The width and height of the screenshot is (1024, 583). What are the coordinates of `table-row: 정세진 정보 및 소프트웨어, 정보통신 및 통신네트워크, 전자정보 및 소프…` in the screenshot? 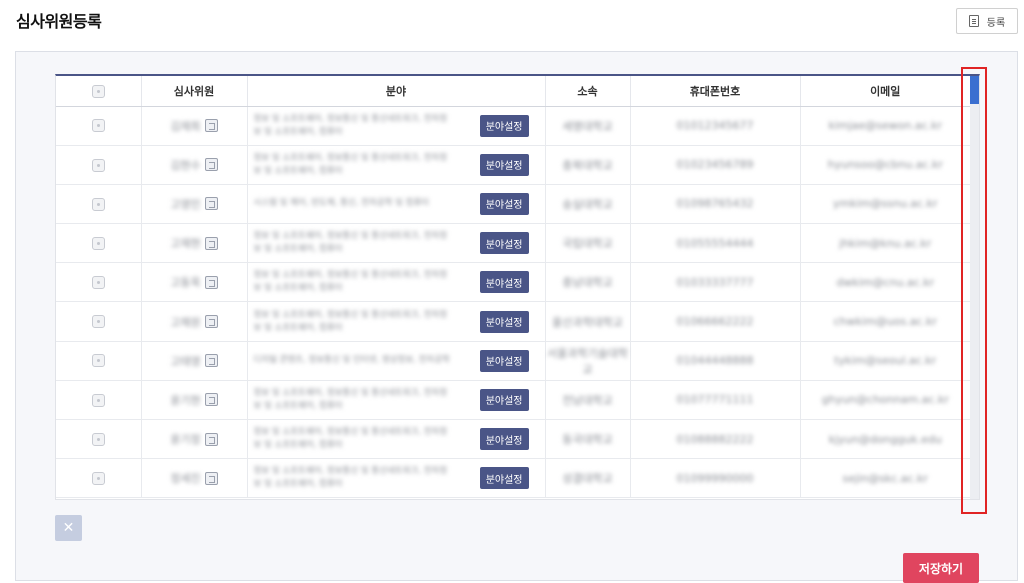 It's located at (513, 478).